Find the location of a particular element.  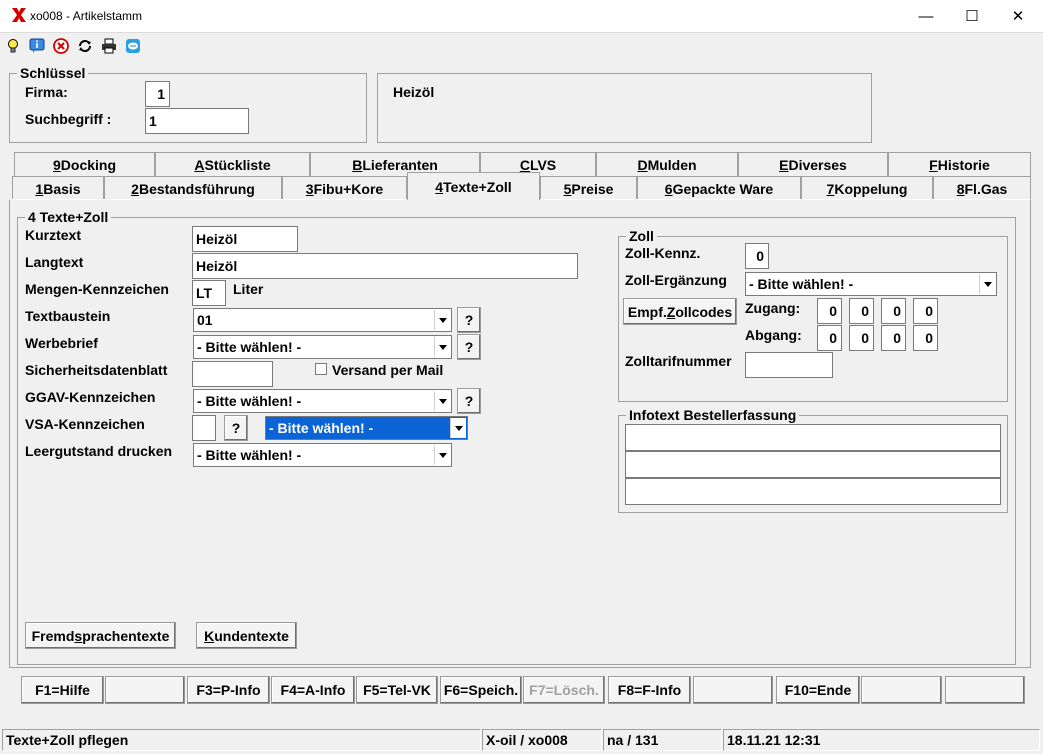

zoll-kennz-input: 0 is located at coordinates (757, 256).